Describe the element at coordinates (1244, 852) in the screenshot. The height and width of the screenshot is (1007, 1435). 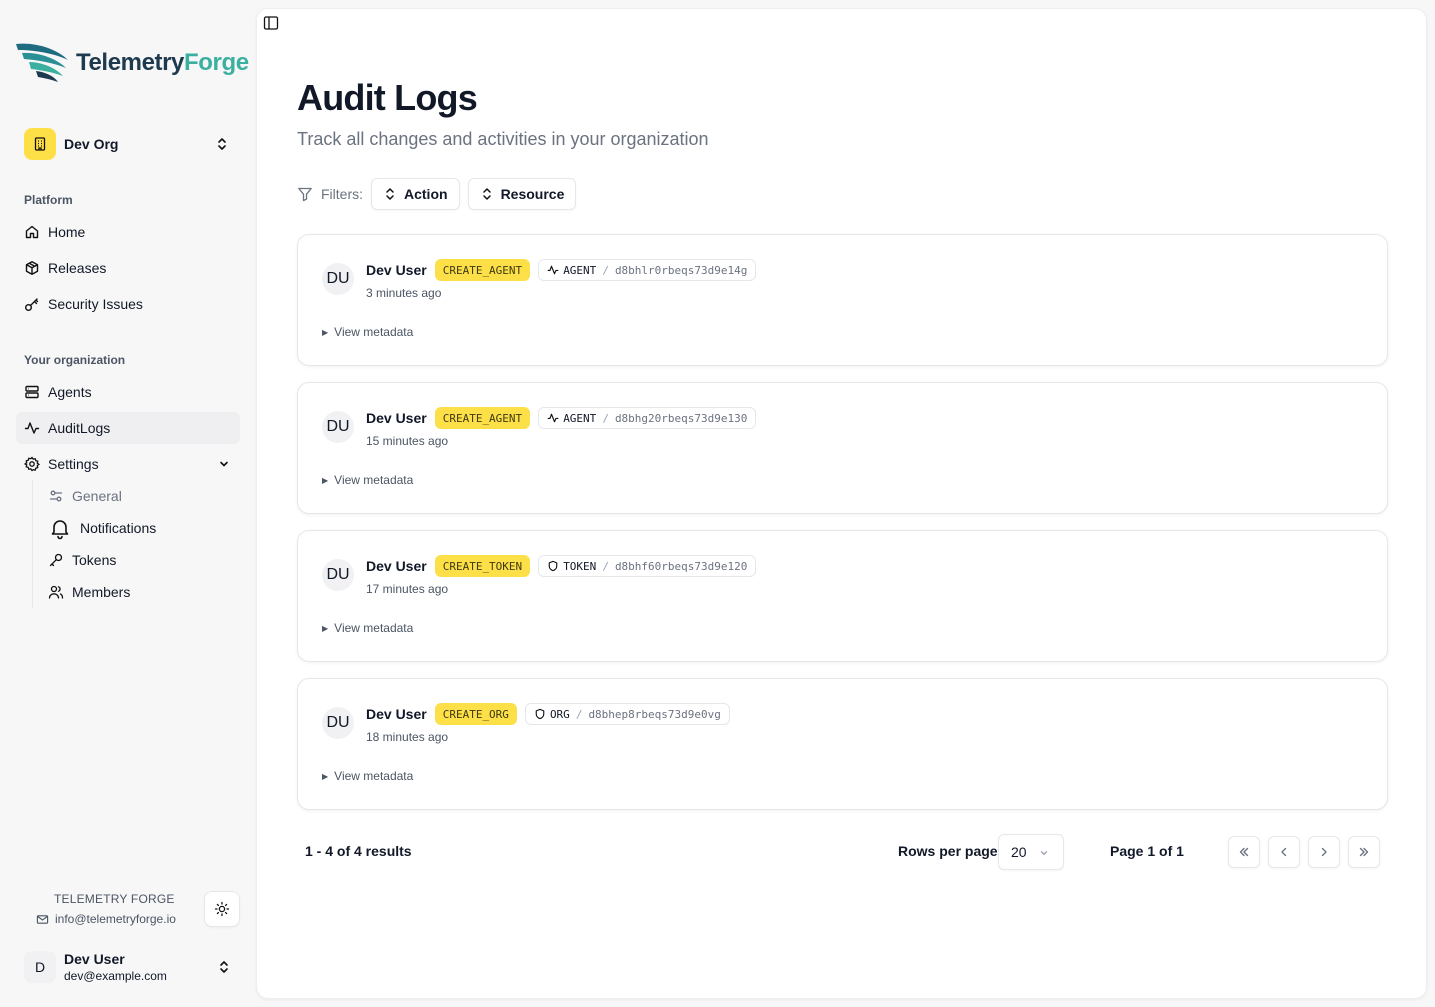
I see `first-page-button` at that location.